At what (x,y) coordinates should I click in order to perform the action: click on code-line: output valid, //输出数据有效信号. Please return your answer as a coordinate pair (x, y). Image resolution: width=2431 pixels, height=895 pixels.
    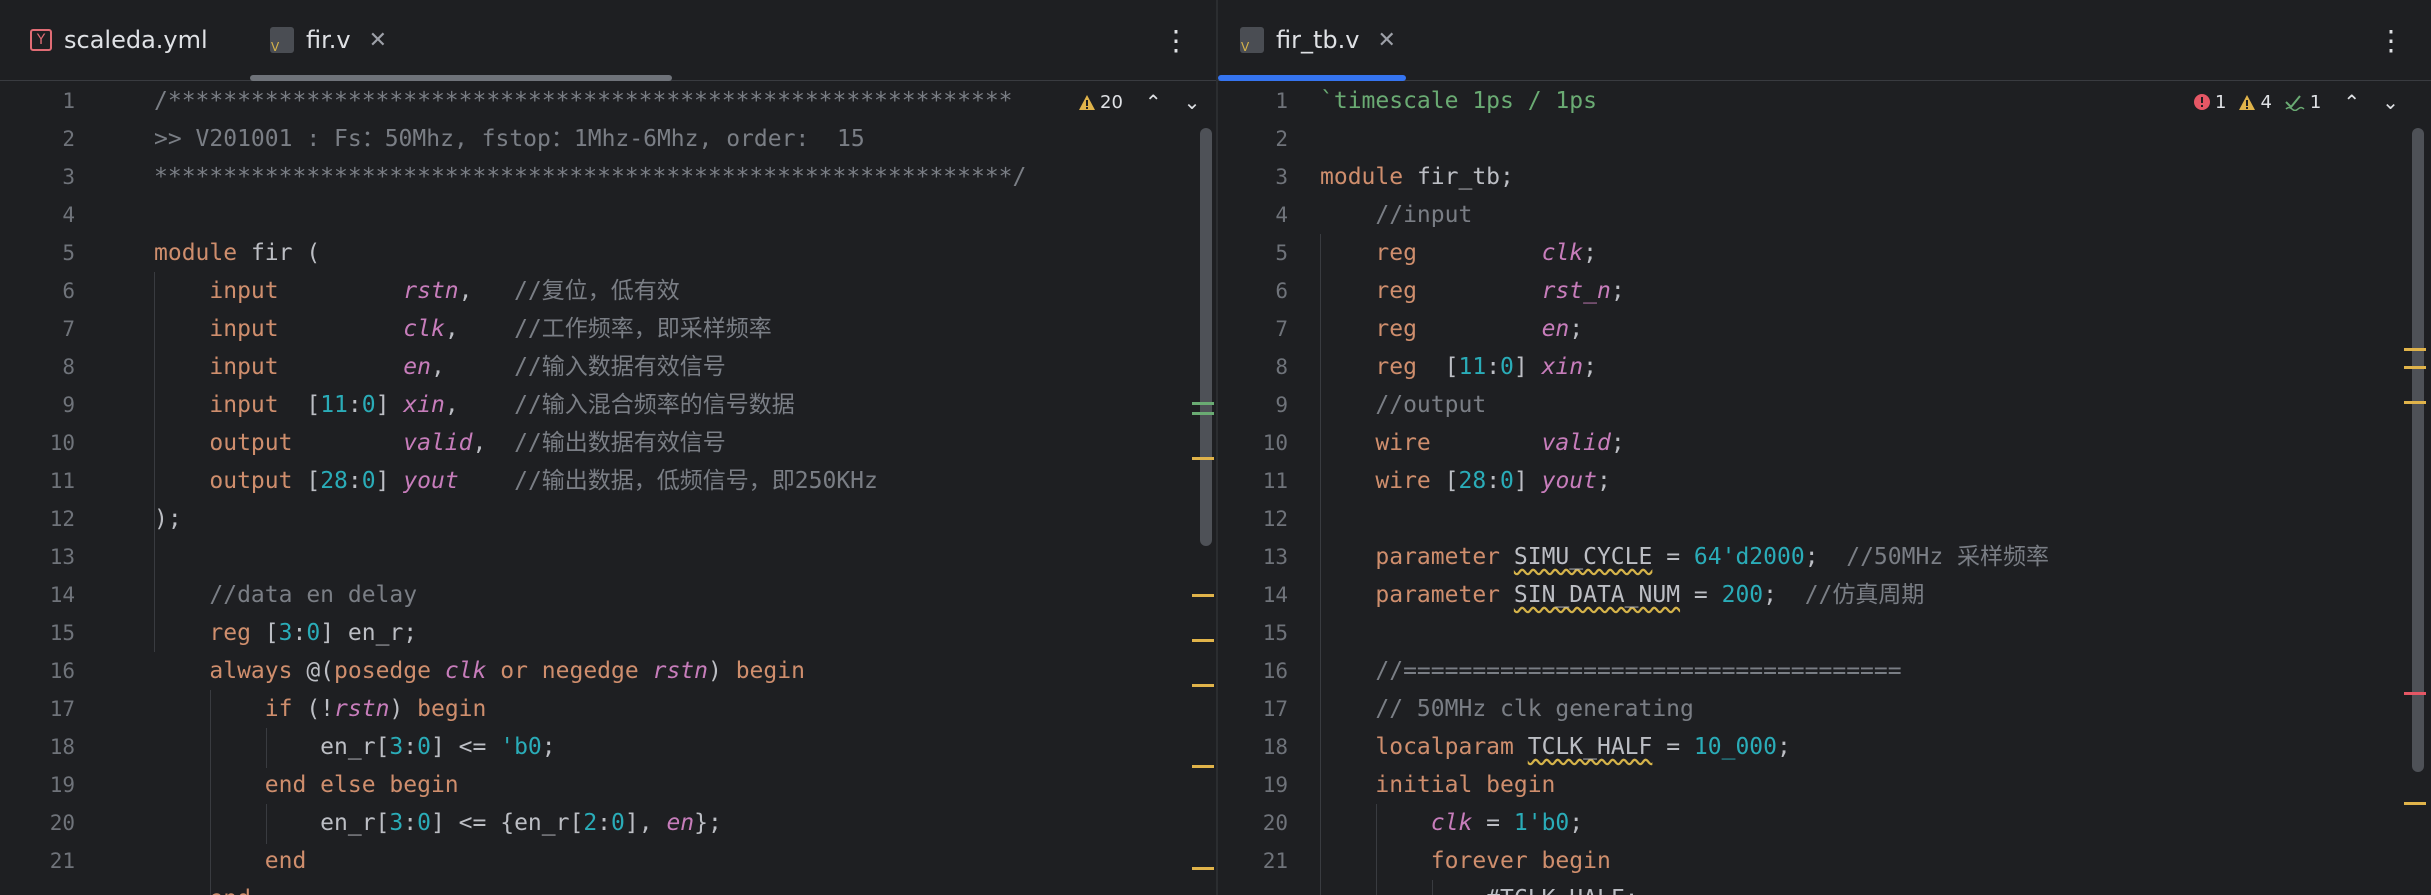
    Looking at the image, I should click on (467, 443).